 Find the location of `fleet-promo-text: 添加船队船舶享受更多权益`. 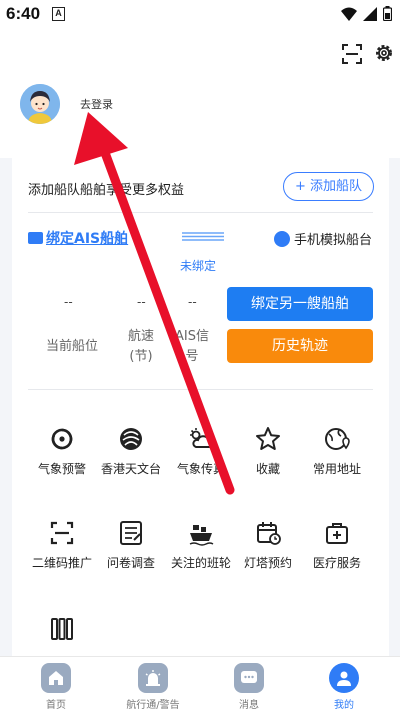

fleet-promo-text: 添加船队船舶享受更多权益 is located at coordinates (106, 190).